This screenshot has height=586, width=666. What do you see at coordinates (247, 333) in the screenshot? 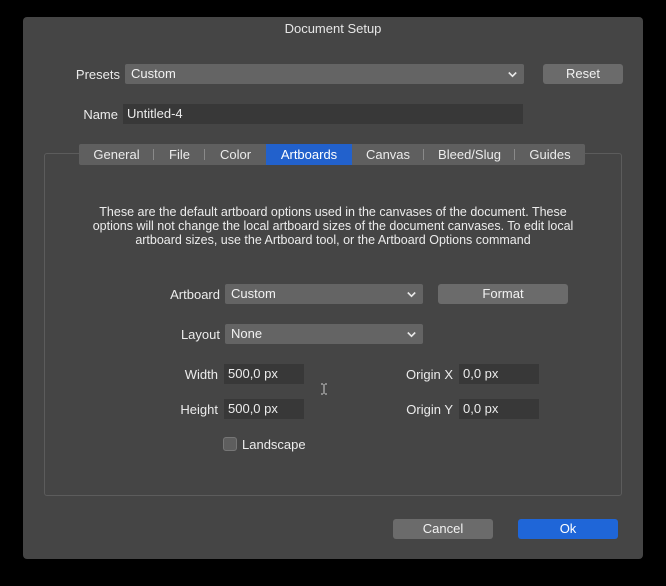
I see `layout-value: None` at bounding box center [247, 333].